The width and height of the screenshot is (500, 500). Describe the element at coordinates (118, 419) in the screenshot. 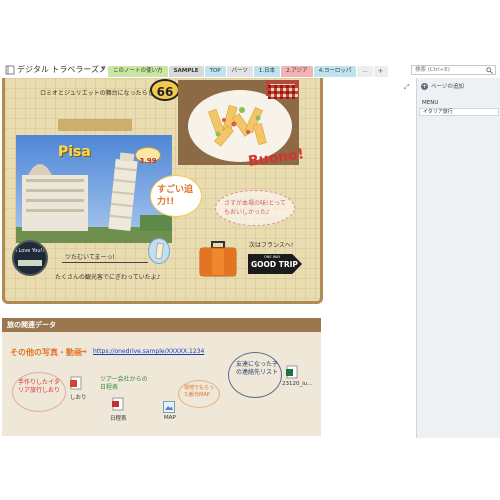

I see `itinerary-label: 日程表` at that location.